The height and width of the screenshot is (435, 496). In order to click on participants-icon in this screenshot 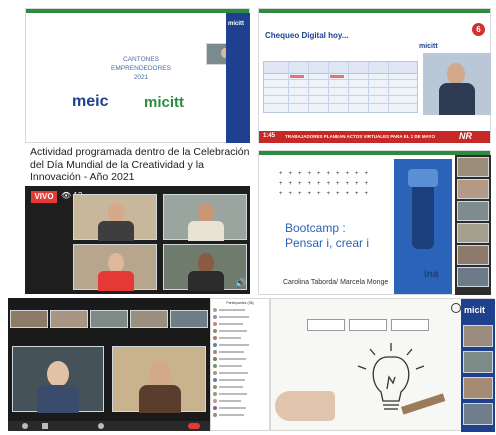, I will do `click(101, 426)`.